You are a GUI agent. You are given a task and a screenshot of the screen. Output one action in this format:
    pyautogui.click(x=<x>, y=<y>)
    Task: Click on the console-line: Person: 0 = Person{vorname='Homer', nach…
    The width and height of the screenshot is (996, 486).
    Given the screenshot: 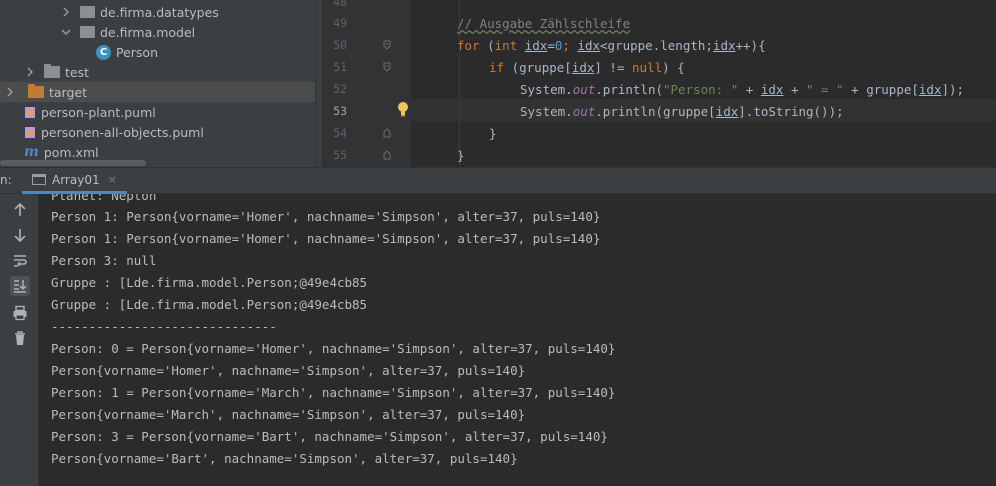 What is the action you would take?
    pyautogui.click(x=333, y=348)
    